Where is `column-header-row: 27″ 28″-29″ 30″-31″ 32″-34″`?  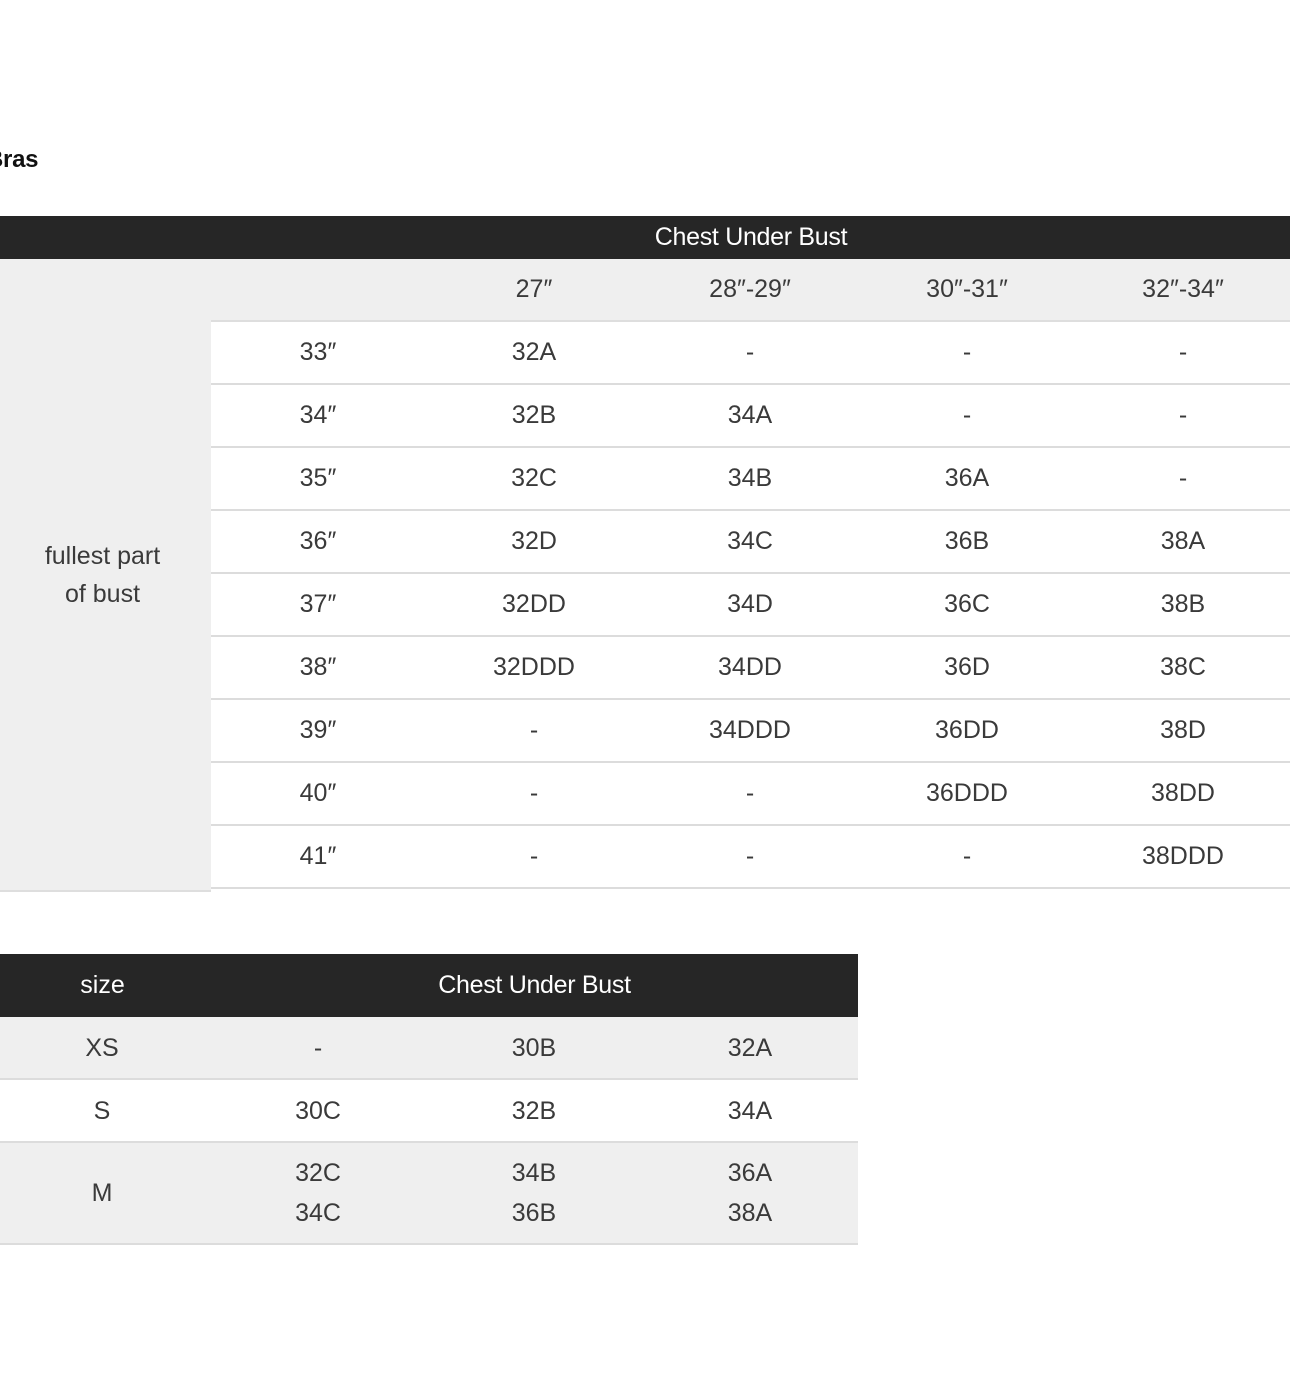 column-header-row: 27″ 28″-29″ 30″-31″ 32″-34″ is located at coordinates (750, 290).